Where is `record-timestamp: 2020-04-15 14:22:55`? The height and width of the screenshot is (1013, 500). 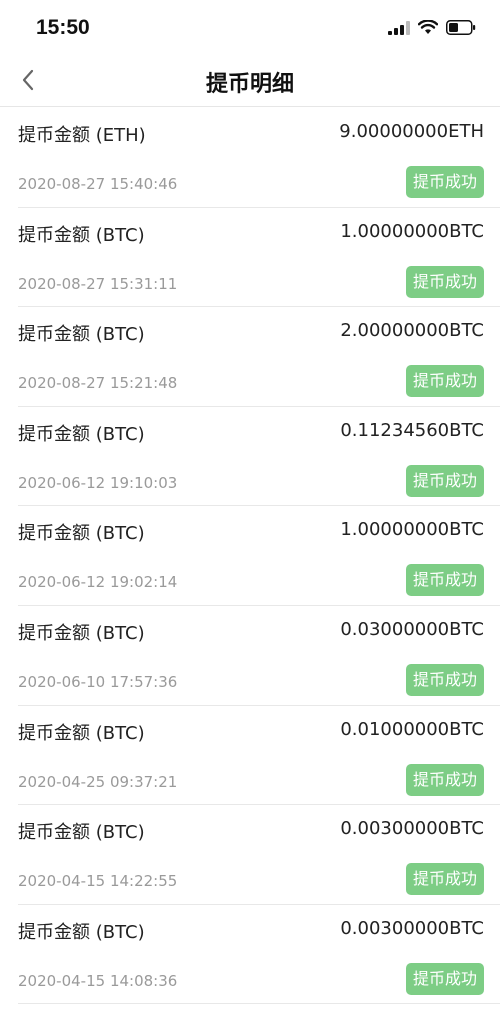 record-timestamp: 2020-04-15 14:22:55 is located at coordinates (98, 881).